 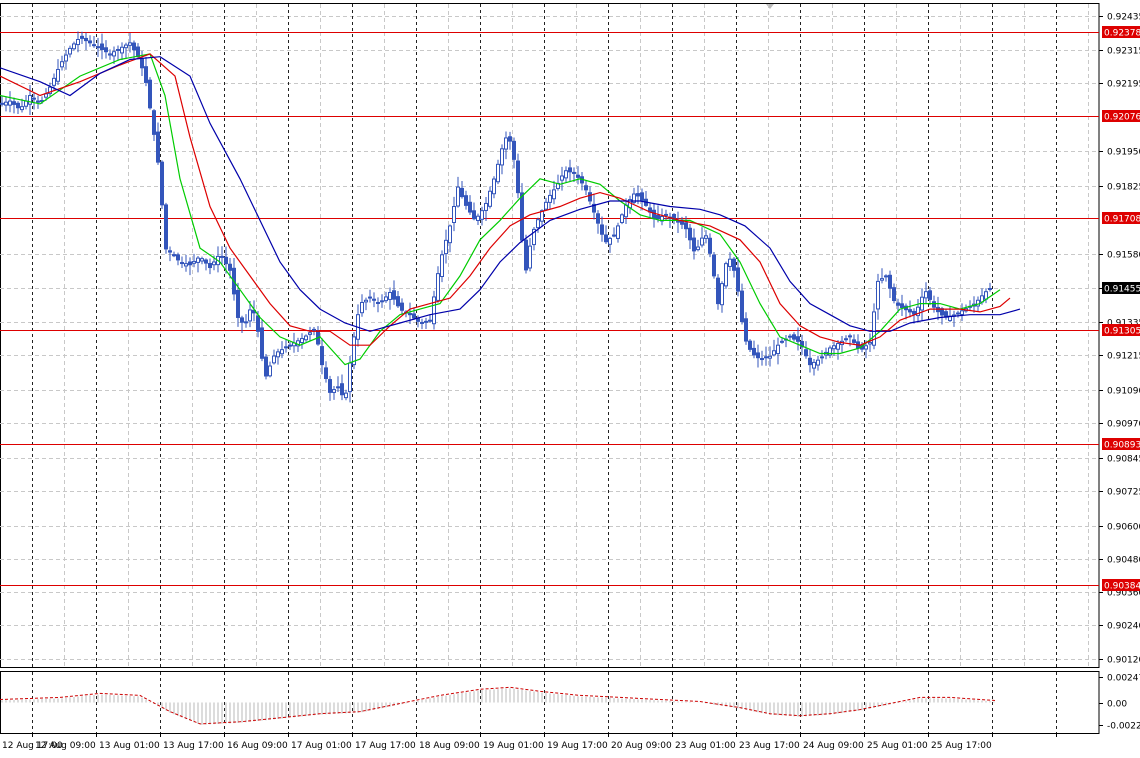 I want to click on price-tick-label: 0.92315, so click(x=1123, y=52).